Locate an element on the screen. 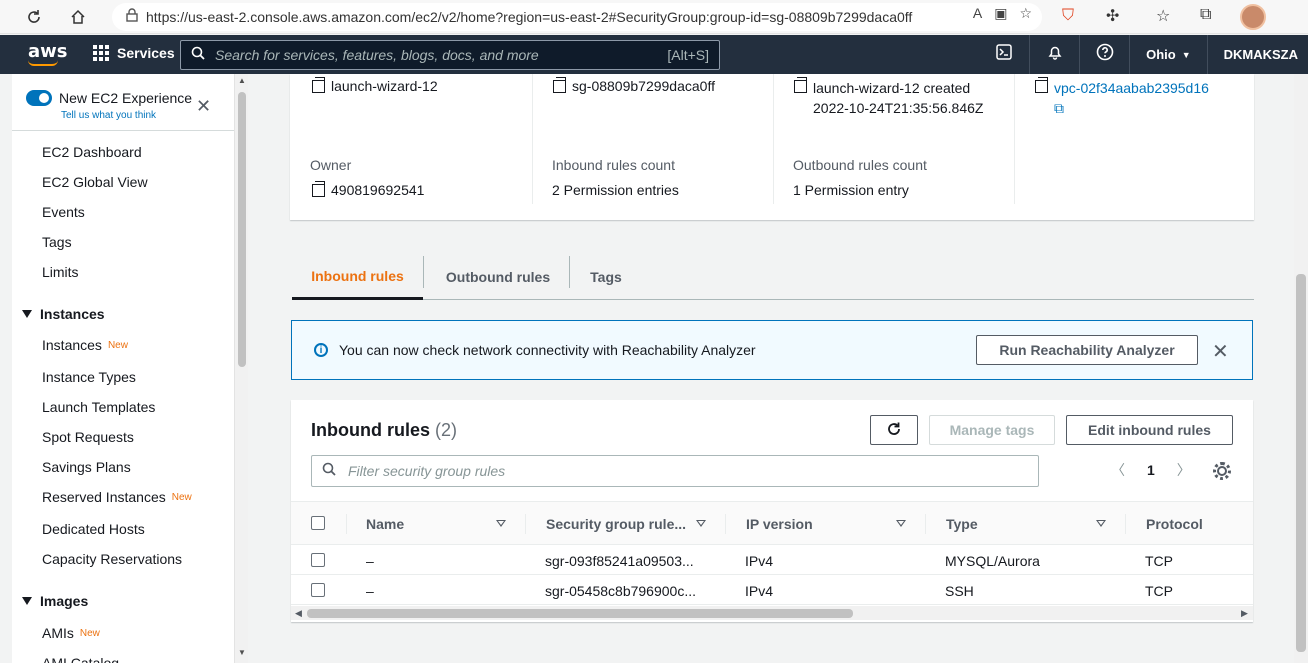 Image resolution: width=1308 pixels, height=663 pixels. extensions-icon: ✣ is located at coordinates (1112, 16).